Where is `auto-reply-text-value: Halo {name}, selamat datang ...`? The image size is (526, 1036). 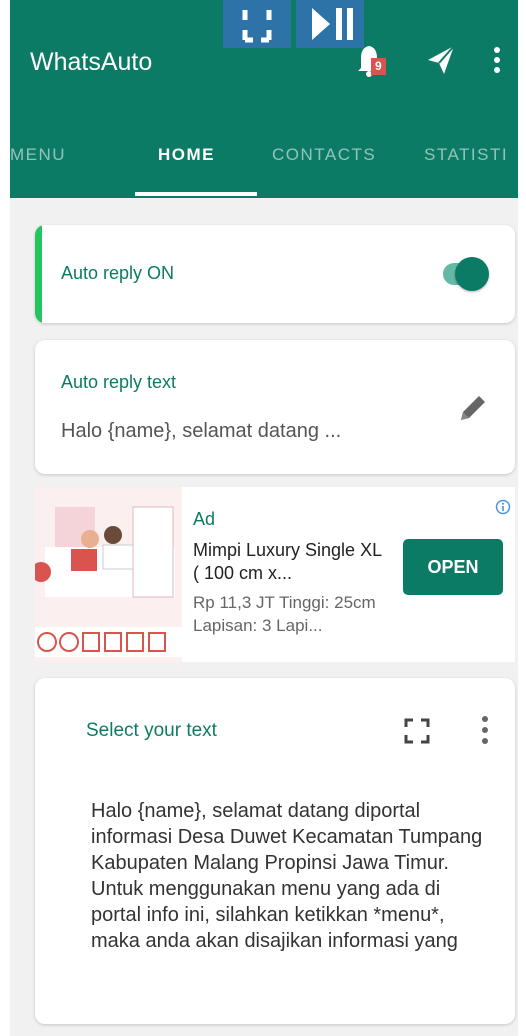 auto-reply-text-value: Halo {name}, selamat datang ... is located at coordinates (201, 431).